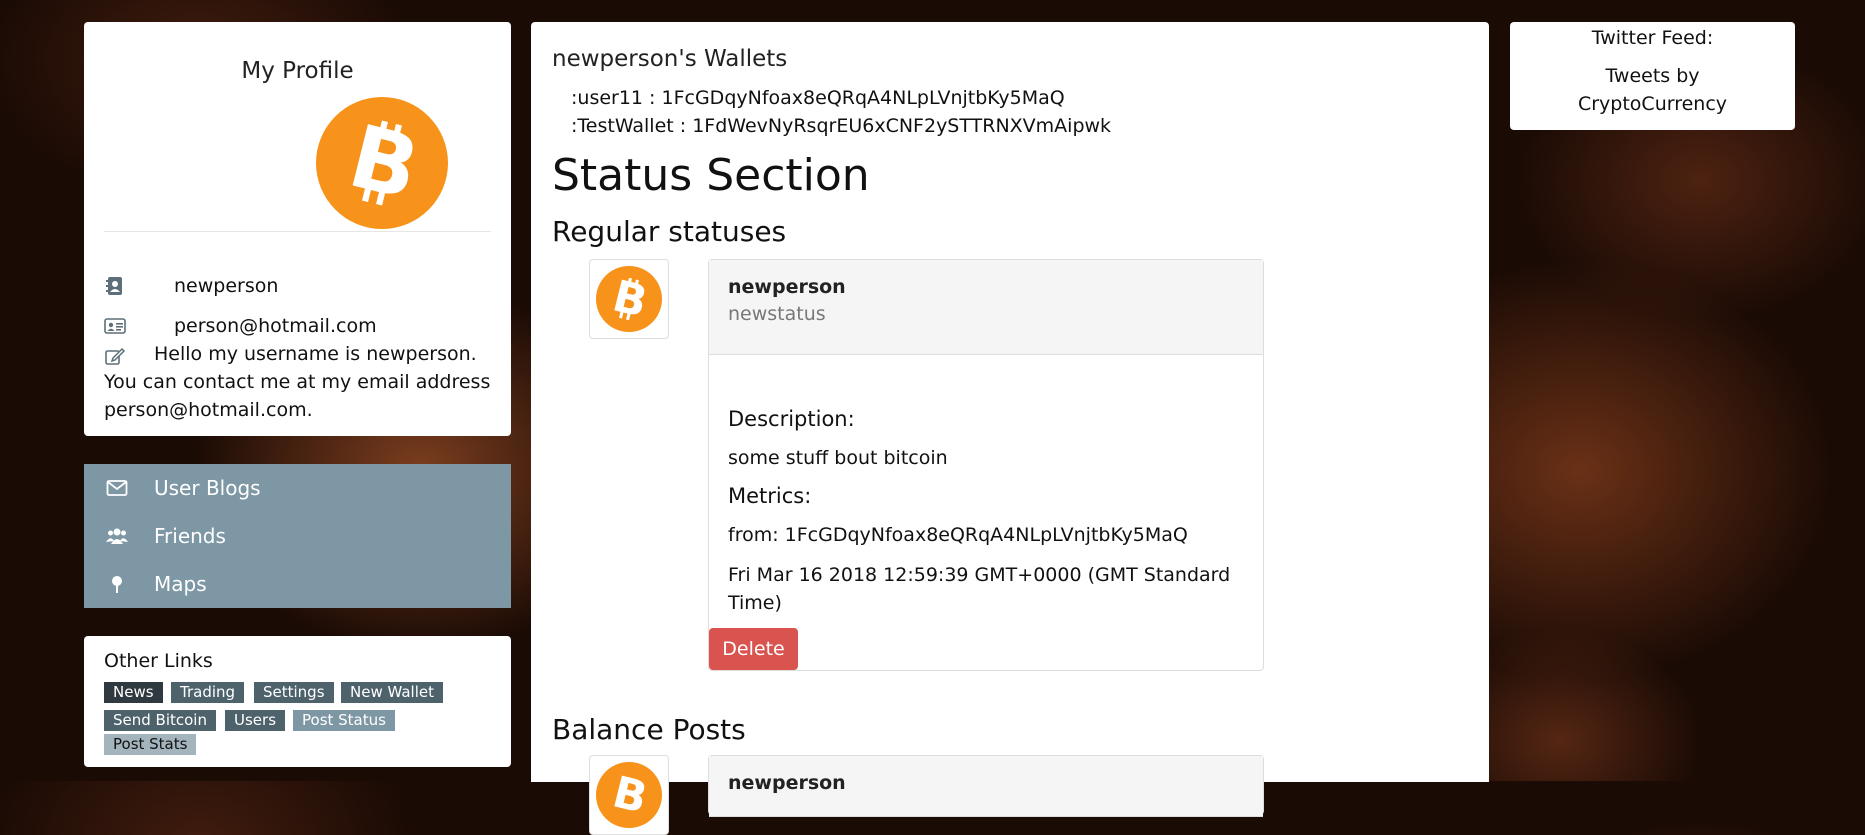 The width and height of the screenshot is (1865, 835). Describe the element at coordinates (275, 326) in the screenshot. I see `profile-email: person@hotmail.com` at that location.